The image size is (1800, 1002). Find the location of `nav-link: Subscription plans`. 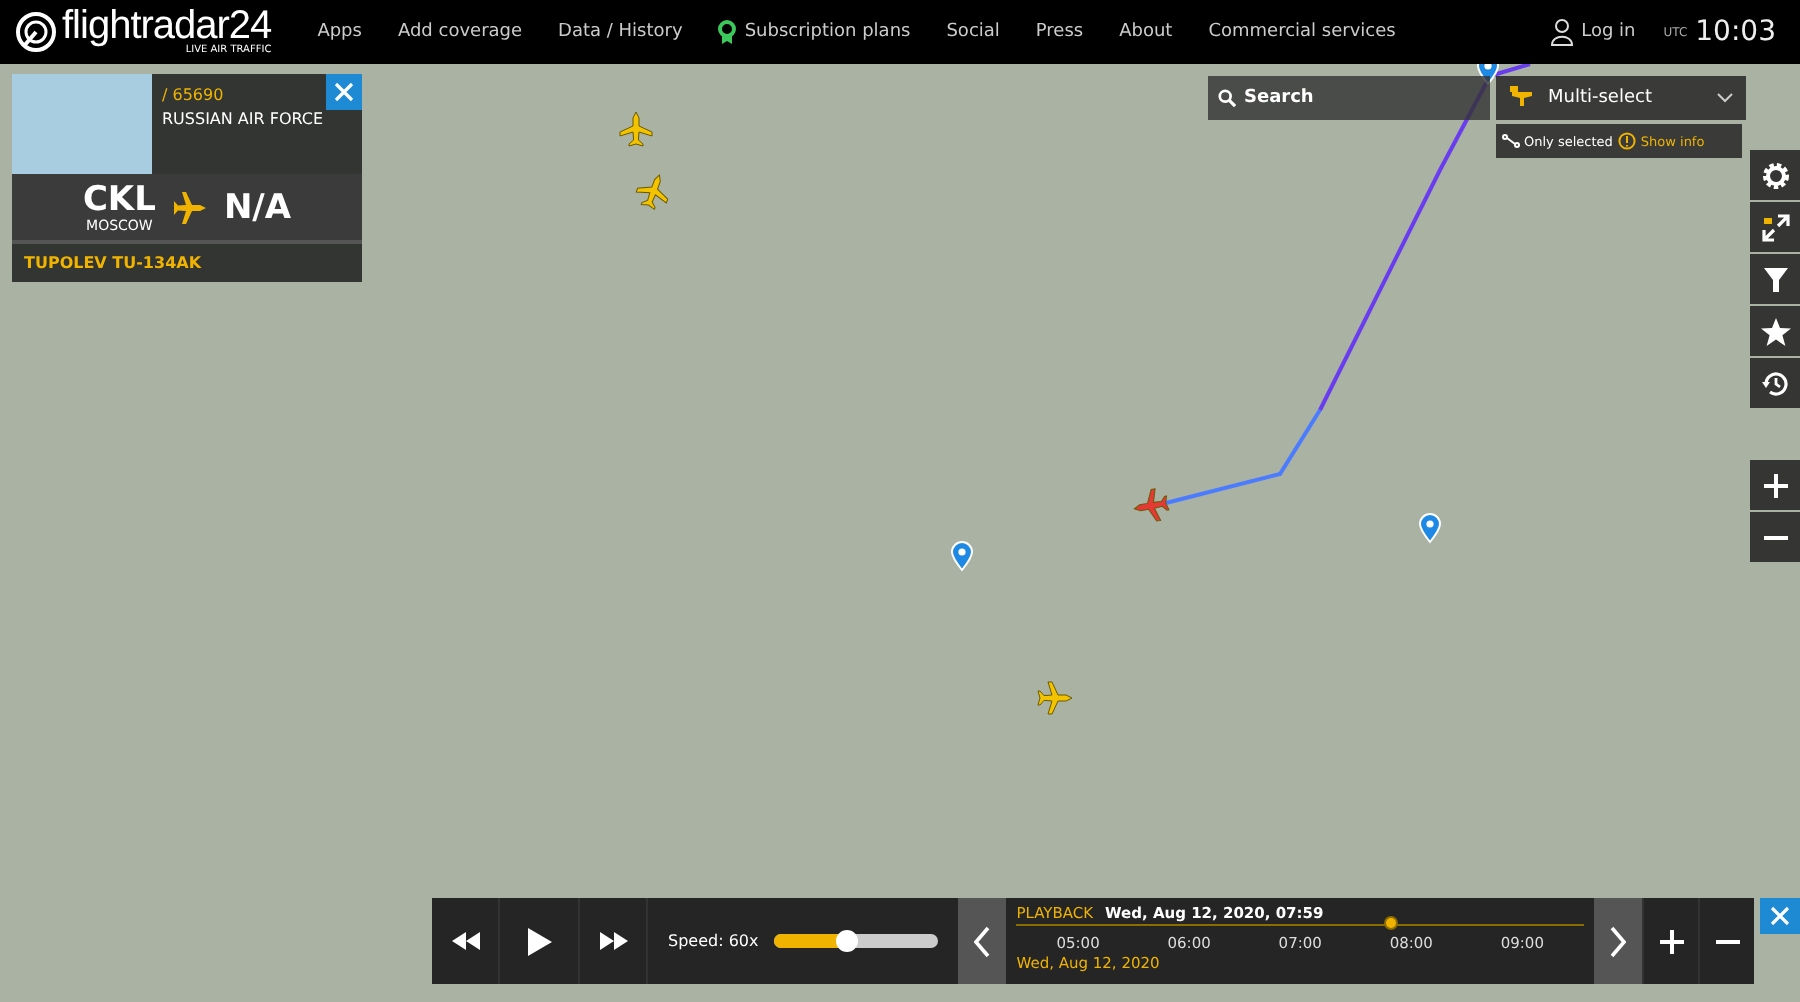

nav-link: Subscription plans is located at coordinates (814, 32).